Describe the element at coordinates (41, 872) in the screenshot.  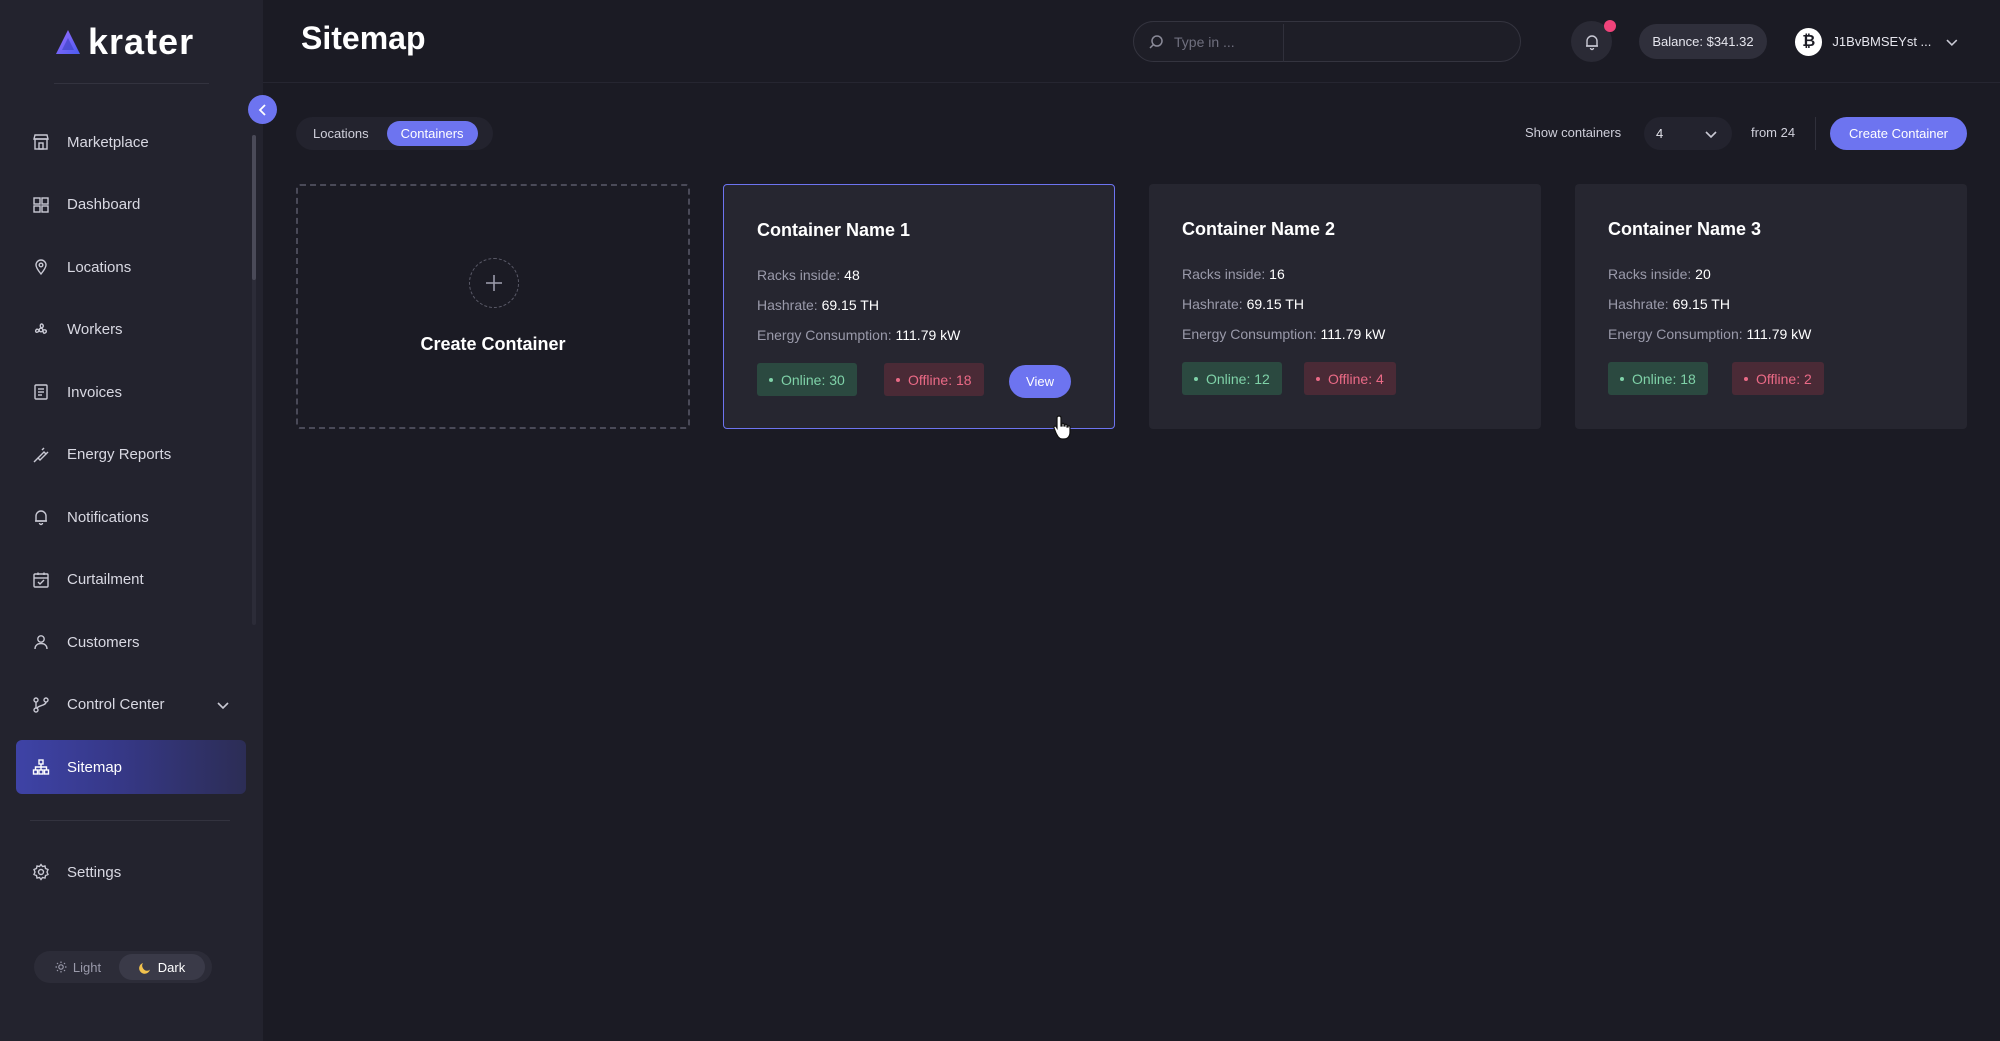
I see `gear-icon` at that location.